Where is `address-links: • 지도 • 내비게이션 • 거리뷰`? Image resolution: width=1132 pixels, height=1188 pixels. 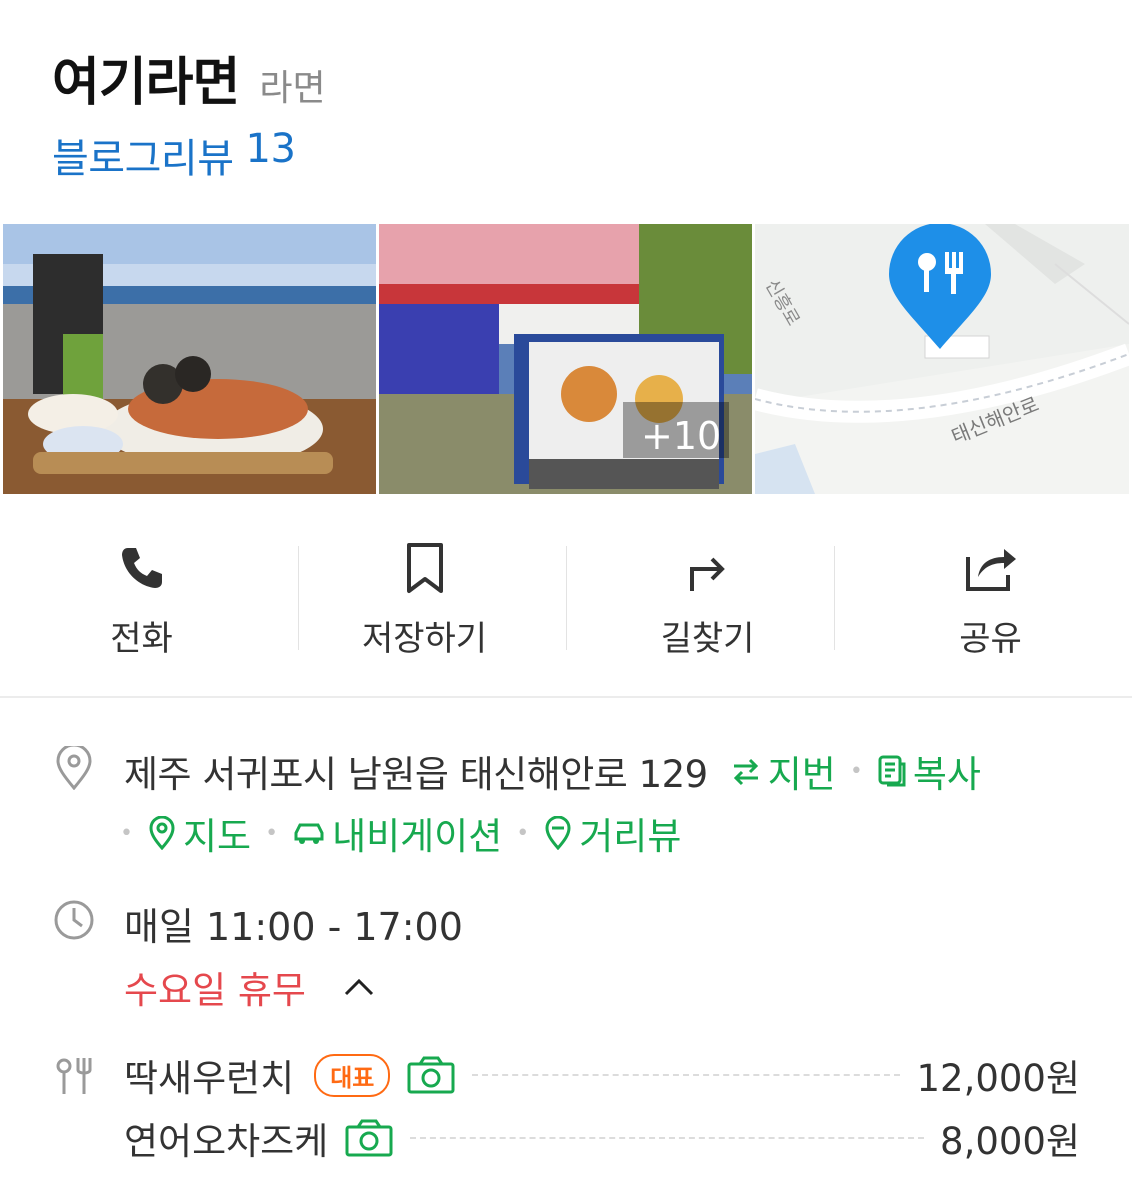 address-links: • 지도 • 내비게이션 • 거리뷰 is located at coordinates (400, 833).